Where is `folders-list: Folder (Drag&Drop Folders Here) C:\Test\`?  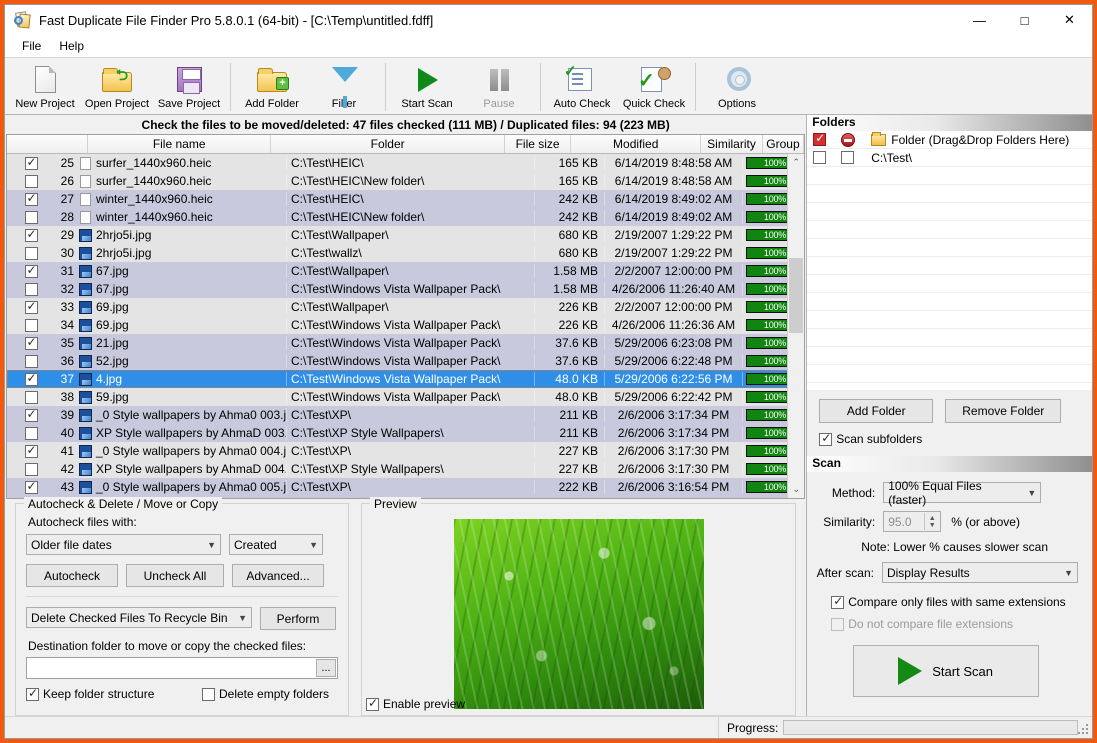
folders-list: Folder (Drag&Drop Folders Here) C:\Test\ is located at coordinates (949, 260).